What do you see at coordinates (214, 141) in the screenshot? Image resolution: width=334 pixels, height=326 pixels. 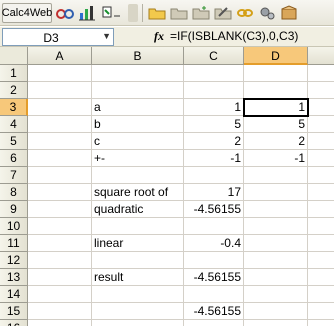 I see `cell-c5: 2` at bounding box center [214, 141].